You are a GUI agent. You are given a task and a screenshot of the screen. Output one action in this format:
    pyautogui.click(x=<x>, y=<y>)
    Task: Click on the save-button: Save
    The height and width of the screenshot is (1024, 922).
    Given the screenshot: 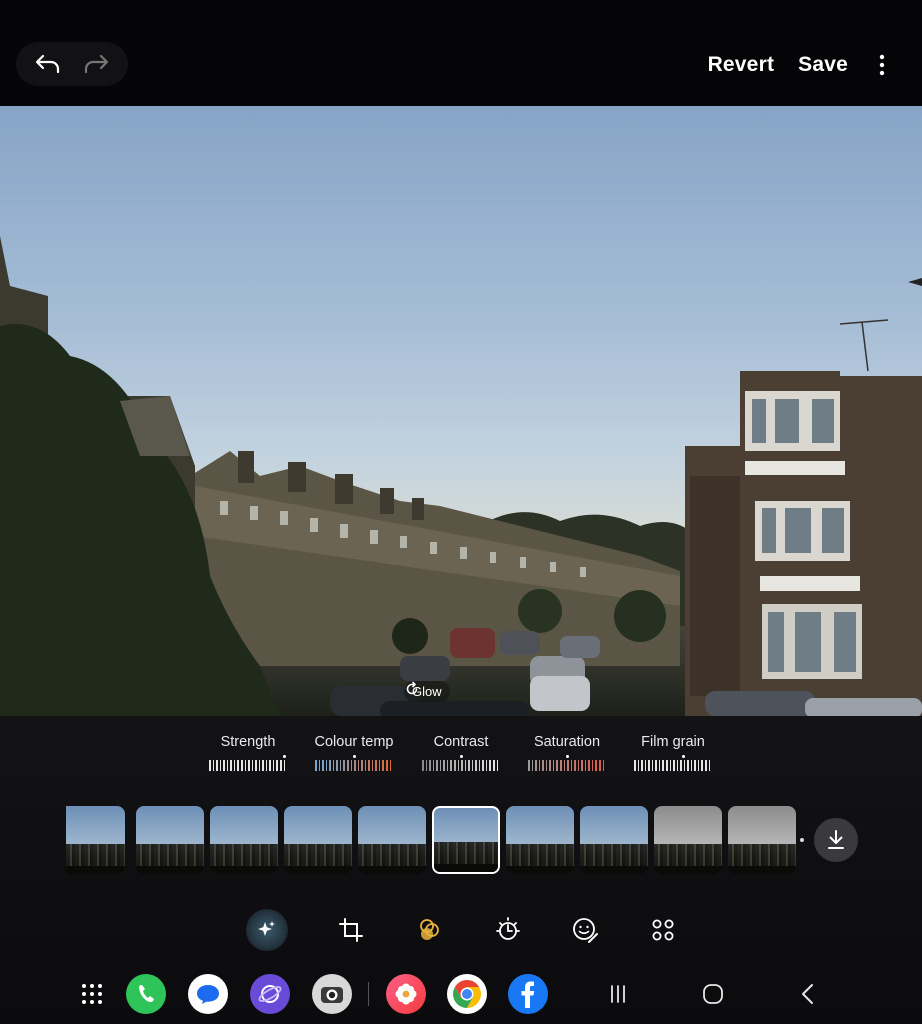 What is the action you would take?
    pyautogui.click(x=823, y=65)
    